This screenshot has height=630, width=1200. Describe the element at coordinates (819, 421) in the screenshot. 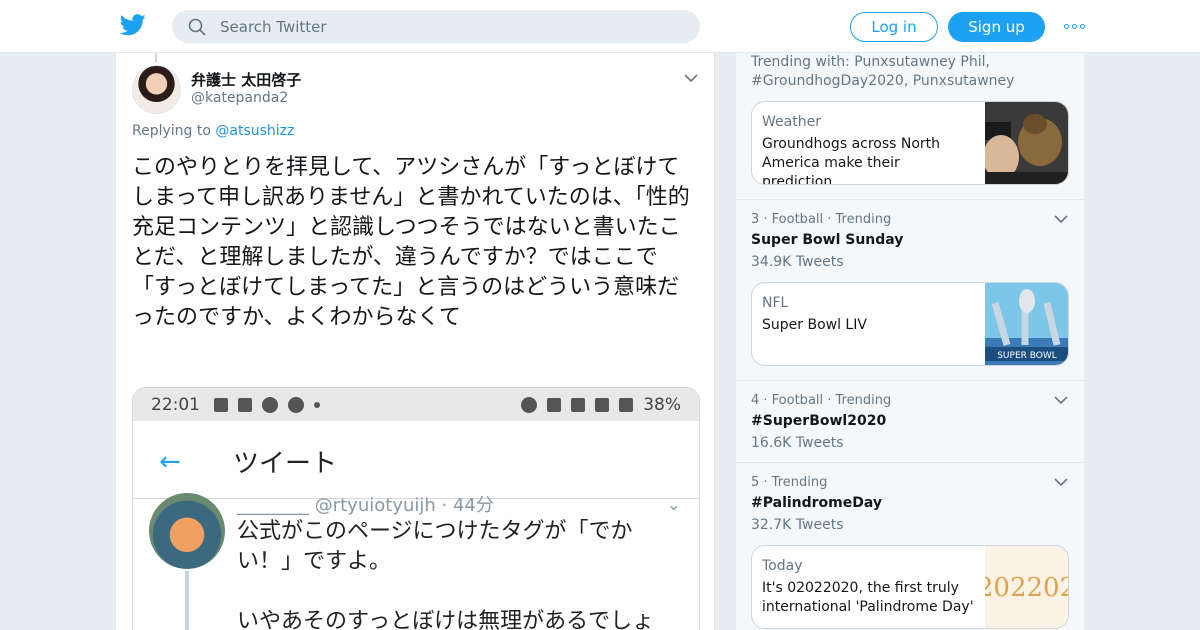

I see `trend-title: #SuperBowl2020` at that location.